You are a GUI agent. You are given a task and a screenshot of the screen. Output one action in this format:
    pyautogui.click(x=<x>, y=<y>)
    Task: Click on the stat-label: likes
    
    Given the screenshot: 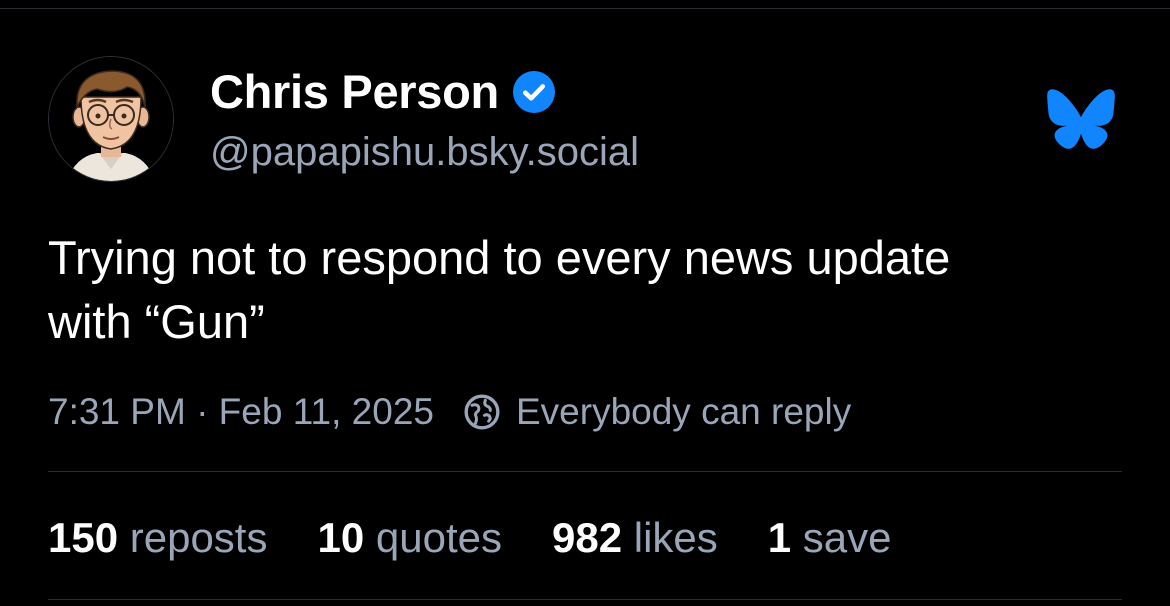 What is the action you would take?
    pyautogui.click(x=675, y=537)
    